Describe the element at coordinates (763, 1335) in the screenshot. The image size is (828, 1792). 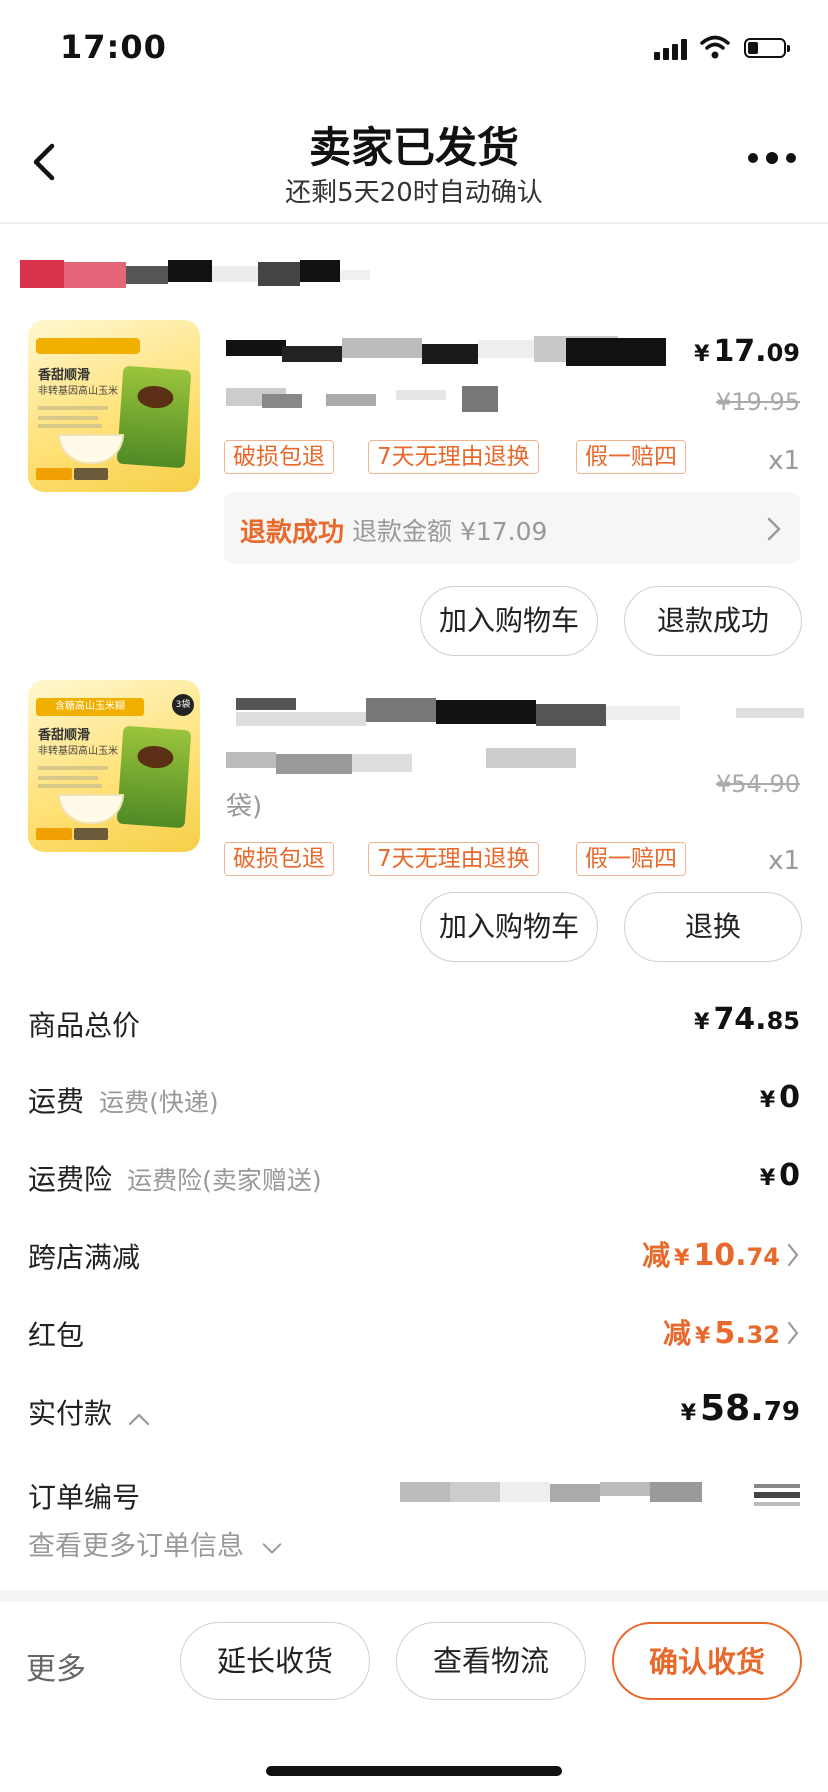
I see `value-decimal: 32` at that location.